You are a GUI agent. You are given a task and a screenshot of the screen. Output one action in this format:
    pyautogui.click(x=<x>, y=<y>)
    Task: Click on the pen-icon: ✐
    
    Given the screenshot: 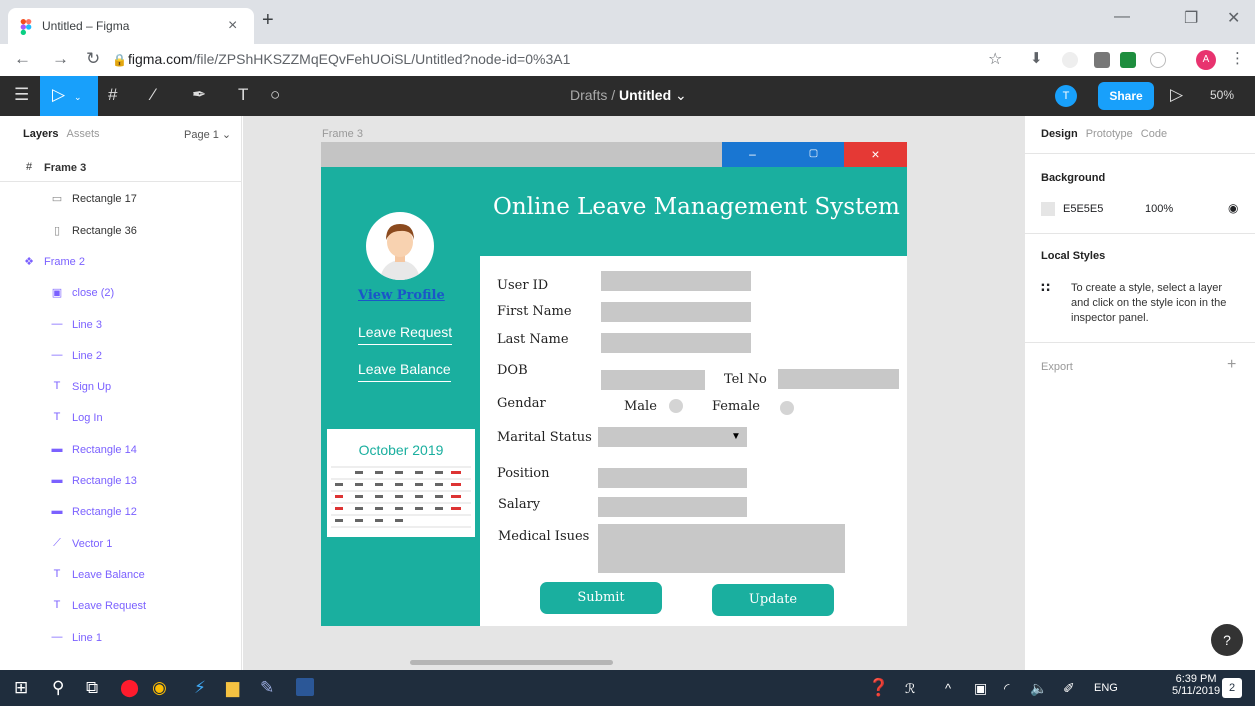 What is the action you would take?
    pyautogui.click(x=1069, y=688)
    